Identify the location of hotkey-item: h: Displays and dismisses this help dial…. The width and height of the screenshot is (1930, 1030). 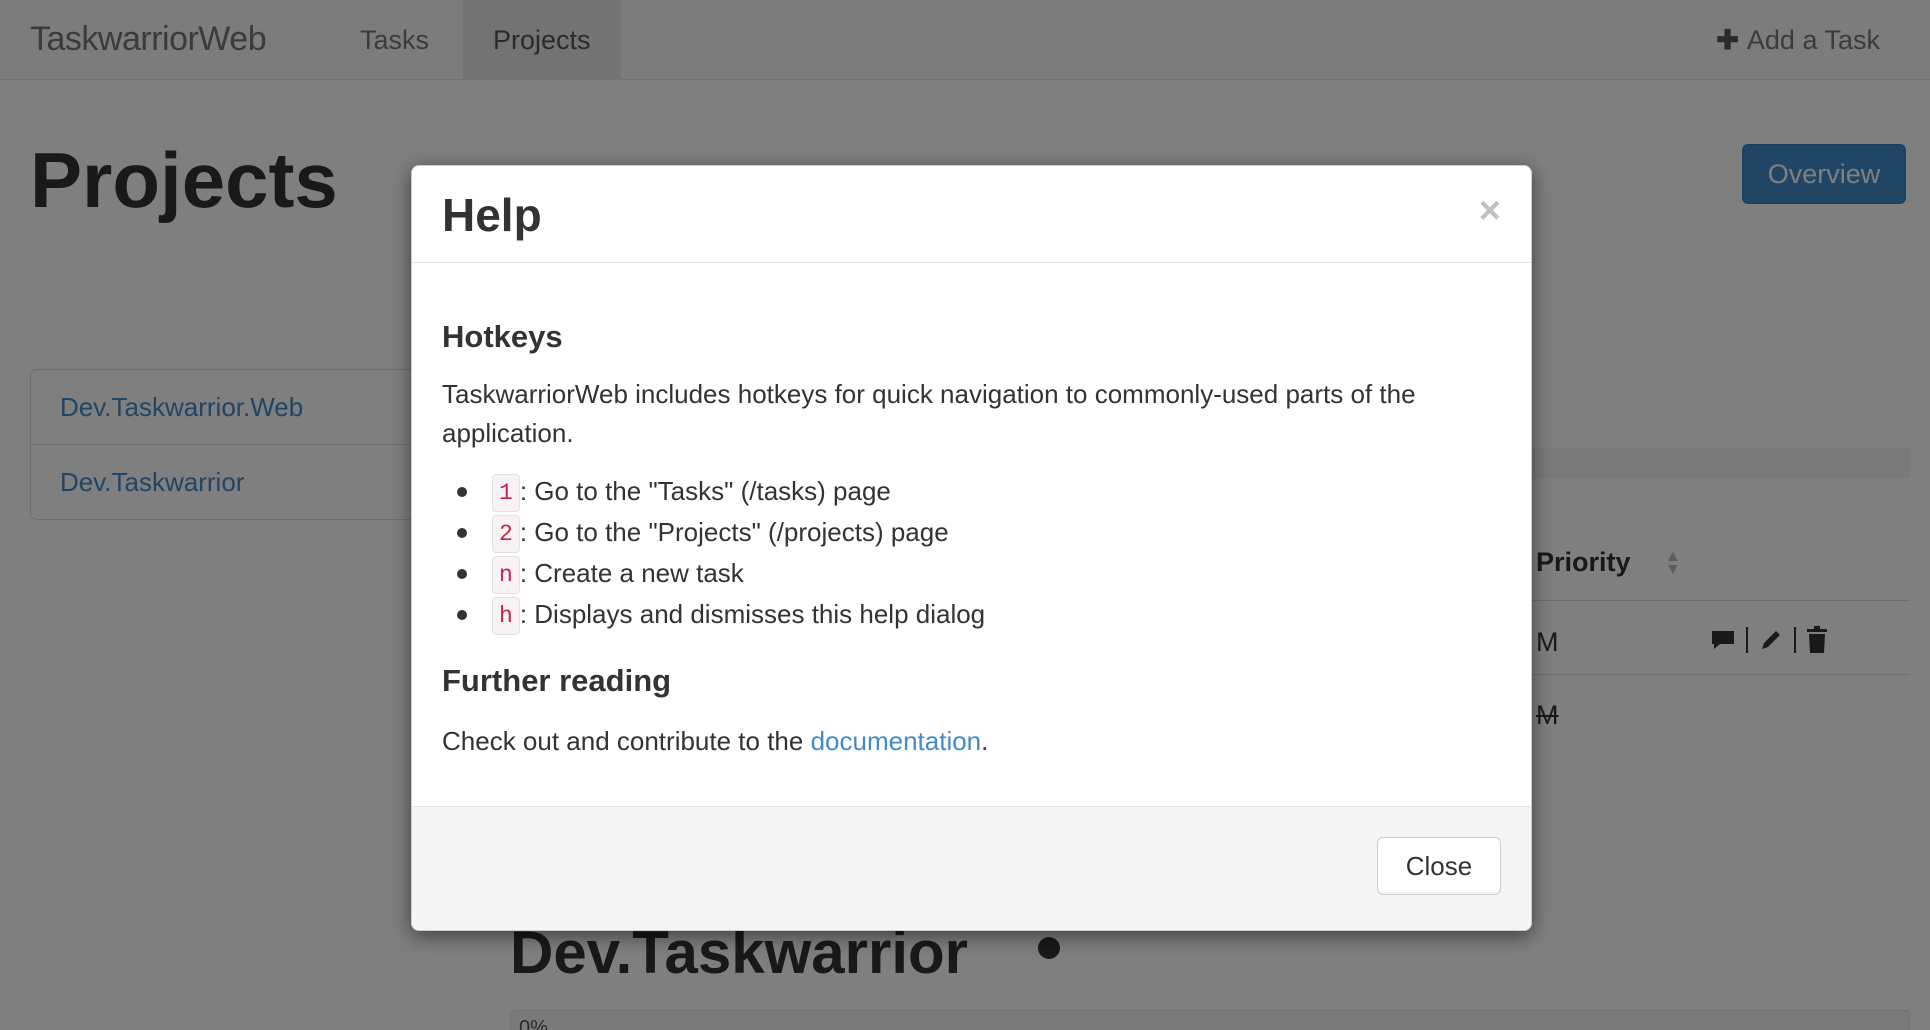
(714, 615).